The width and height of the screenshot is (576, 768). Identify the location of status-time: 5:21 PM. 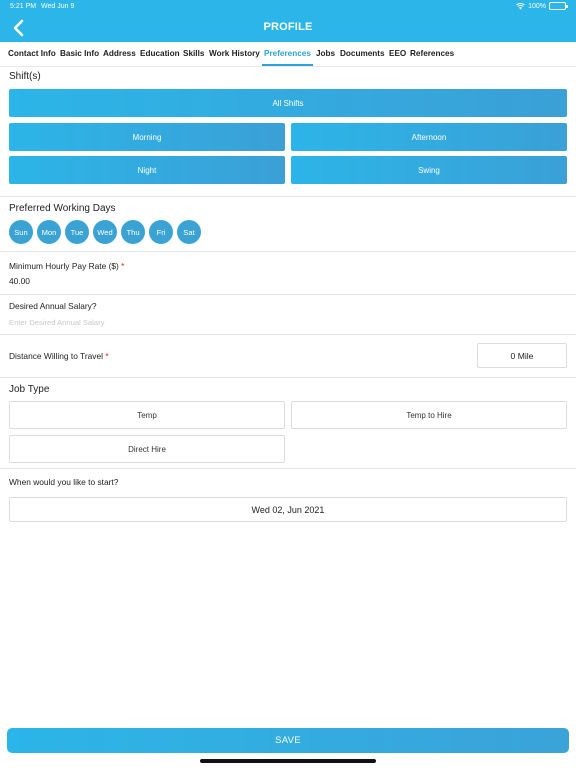
(23, 6).